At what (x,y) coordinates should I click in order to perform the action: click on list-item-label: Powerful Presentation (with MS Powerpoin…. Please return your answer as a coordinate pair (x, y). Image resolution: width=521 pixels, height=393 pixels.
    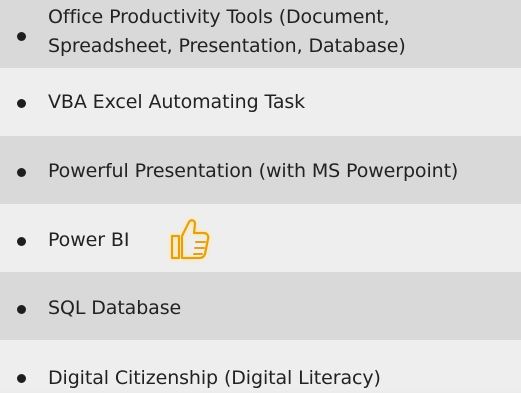
    Looking at the image, I should click on (253, 171).